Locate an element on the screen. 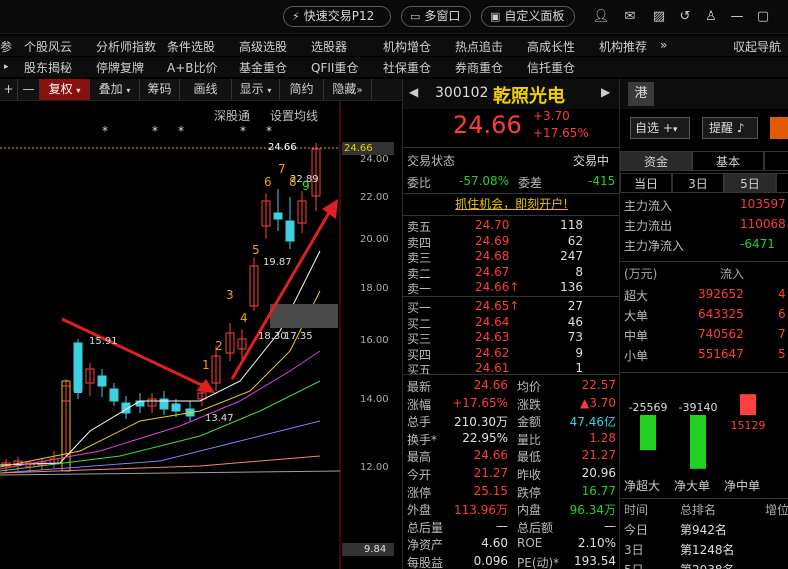  menu-item: 基金重仓 is located at coordinates (263, 67).